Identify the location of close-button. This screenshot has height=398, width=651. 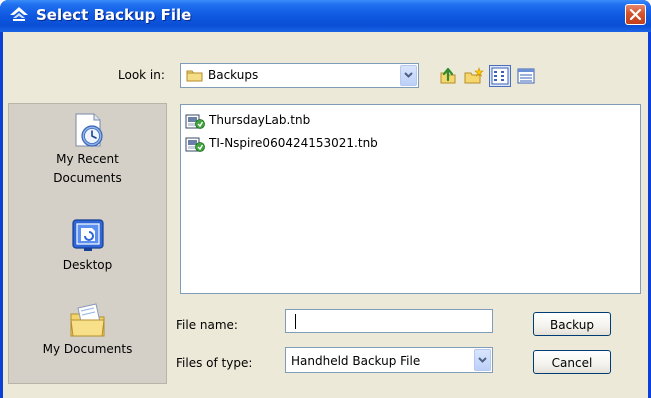
(635, 14).